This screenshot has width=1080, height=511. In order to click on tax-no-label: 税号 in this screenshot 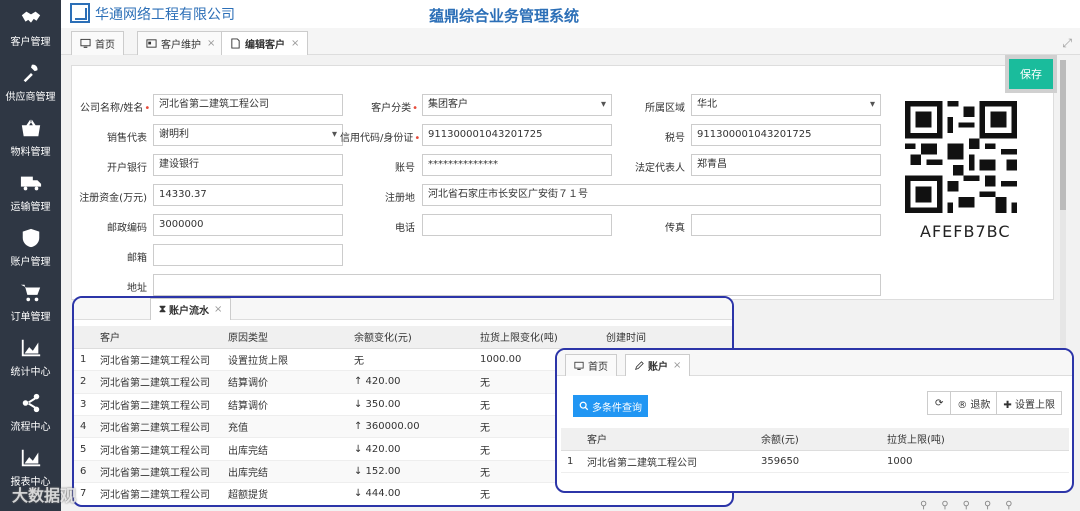, I will do `click(675, 138)`.